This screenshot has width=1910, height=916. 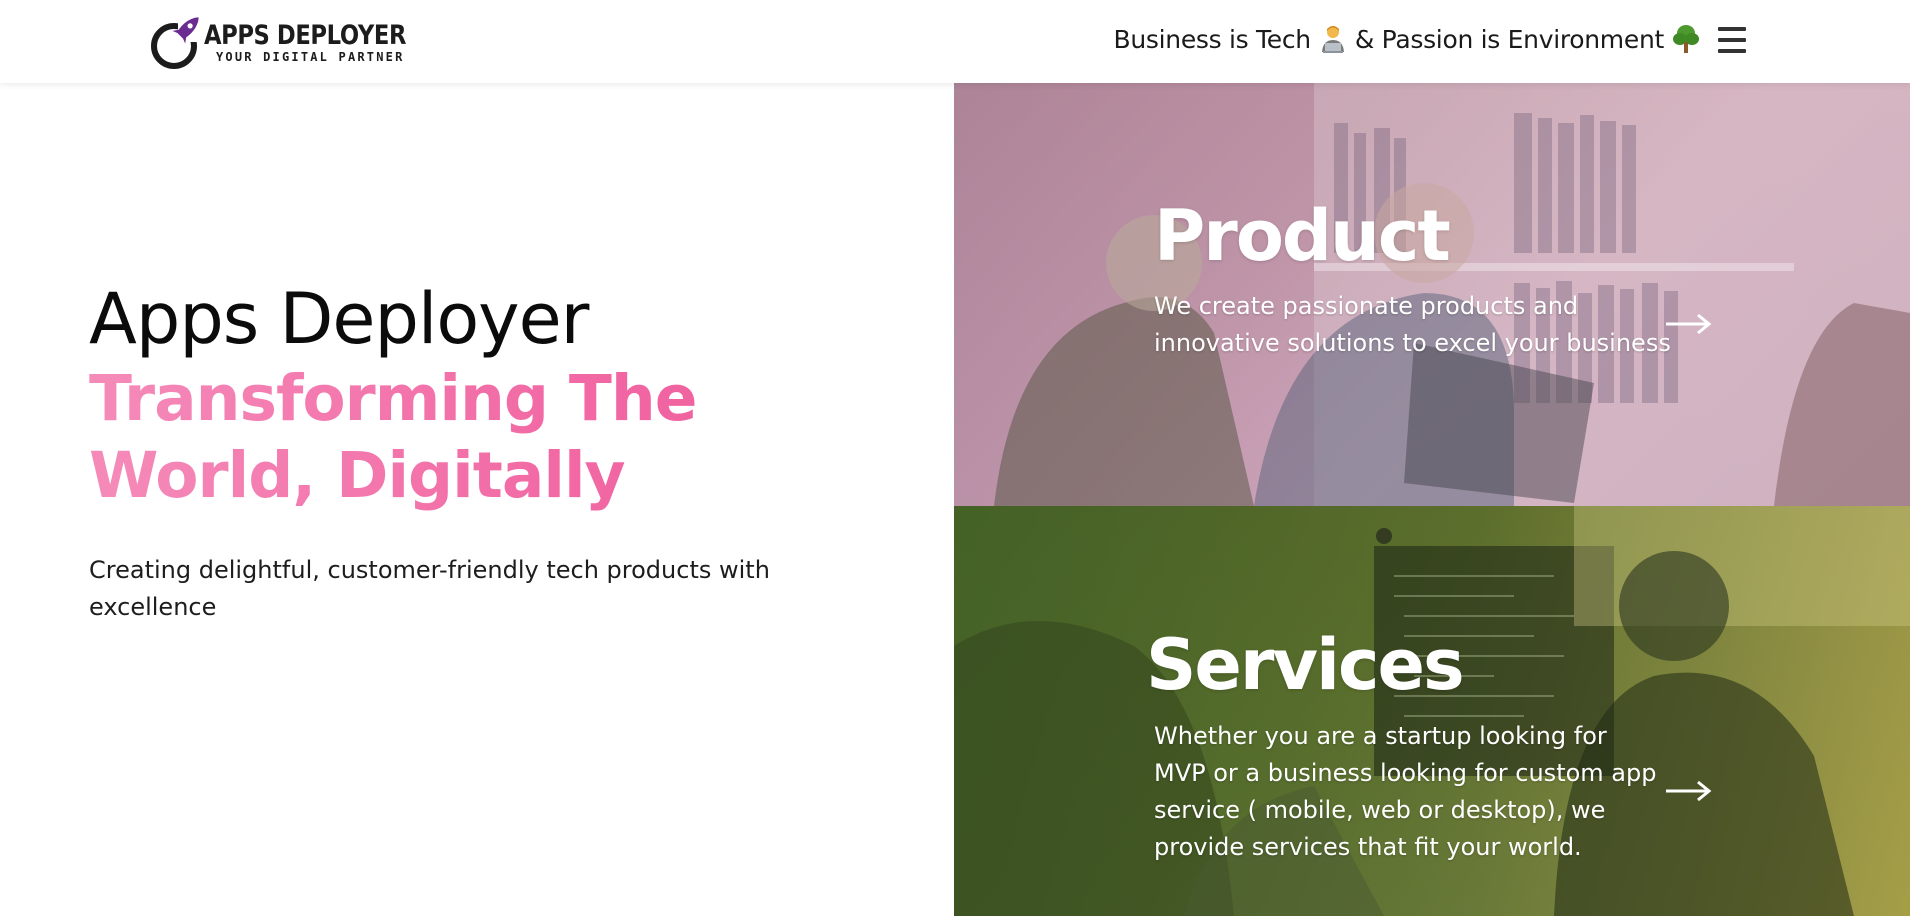 What do you see at coordinates (339, 319) in the screenshot?
I see `hero-title: Apps Deployer` at bounding box center [339, 319].